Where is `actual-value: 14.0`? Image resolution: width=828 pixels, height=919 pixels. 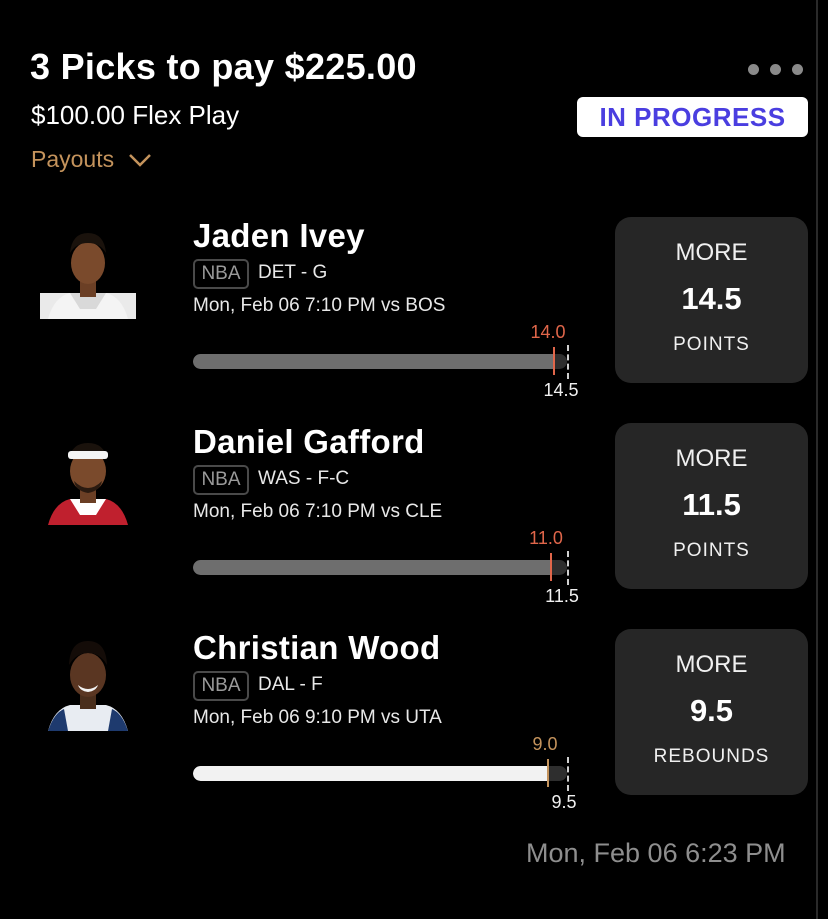
actual-value: 14.0 is located at coordinates (548, 332).